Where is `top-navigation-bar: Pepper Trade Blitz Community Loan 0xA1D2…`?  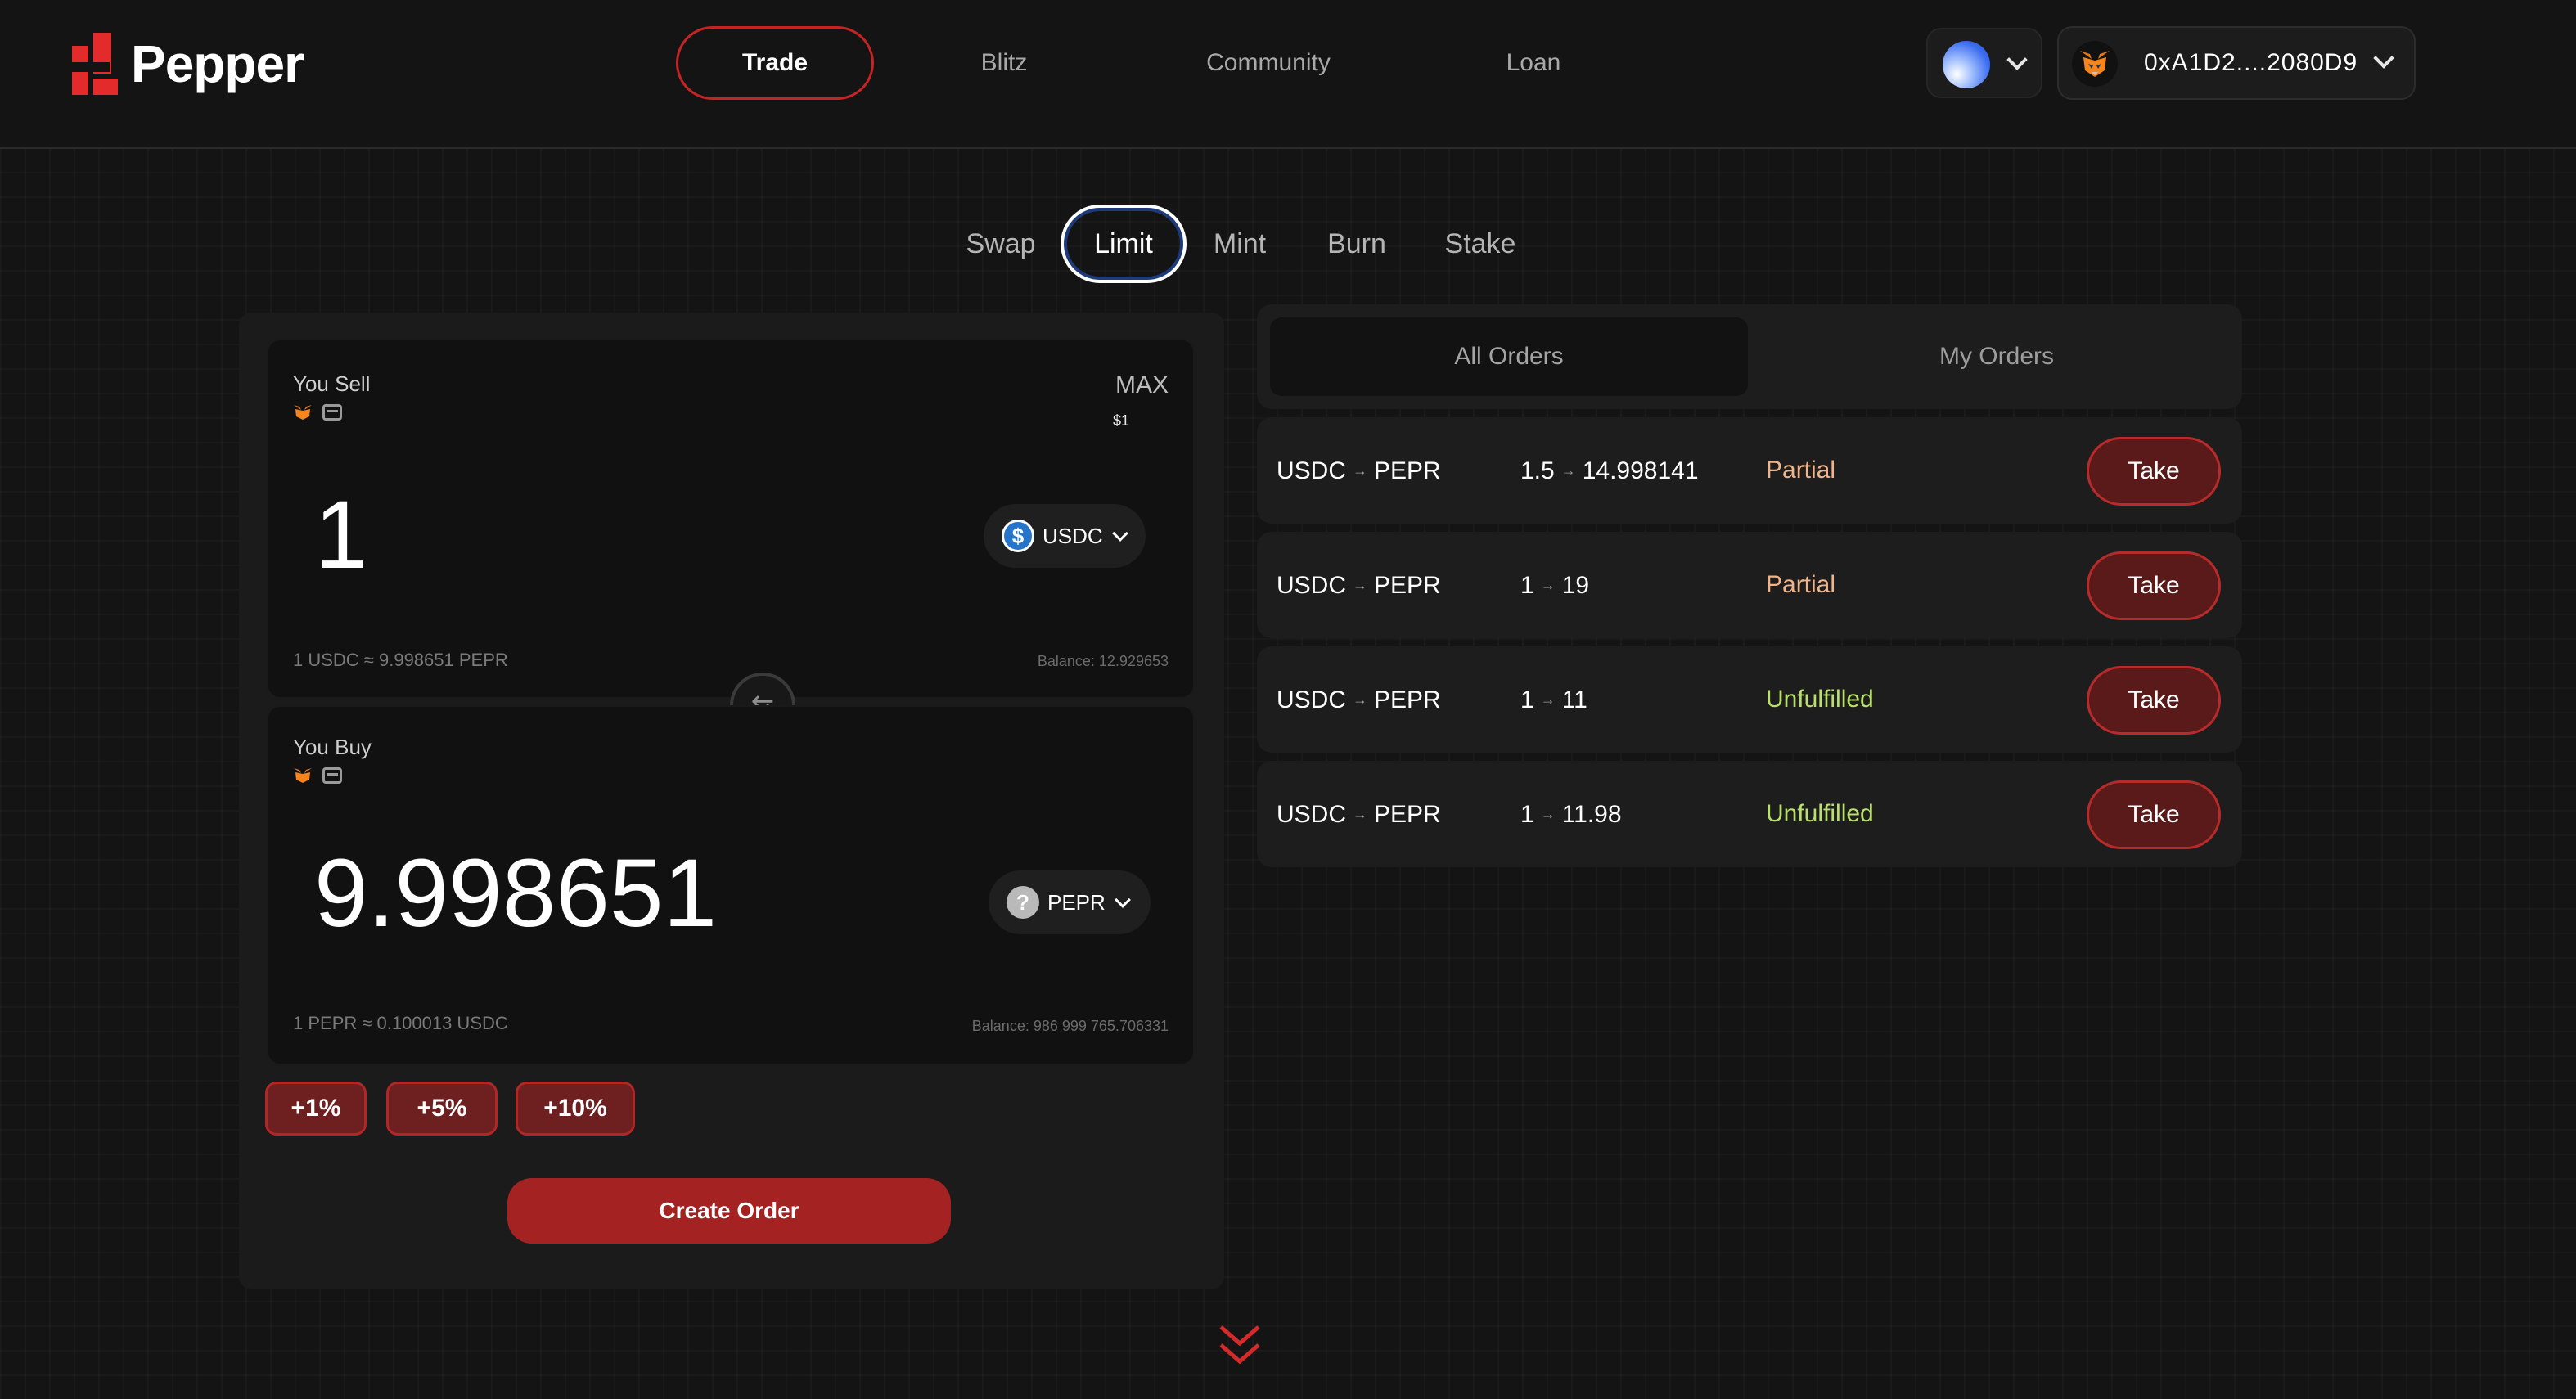
top-navigation-bar: Pepper Trade Blitz Community Loan 0xA1D2… is located at coordinates (1288, 75).